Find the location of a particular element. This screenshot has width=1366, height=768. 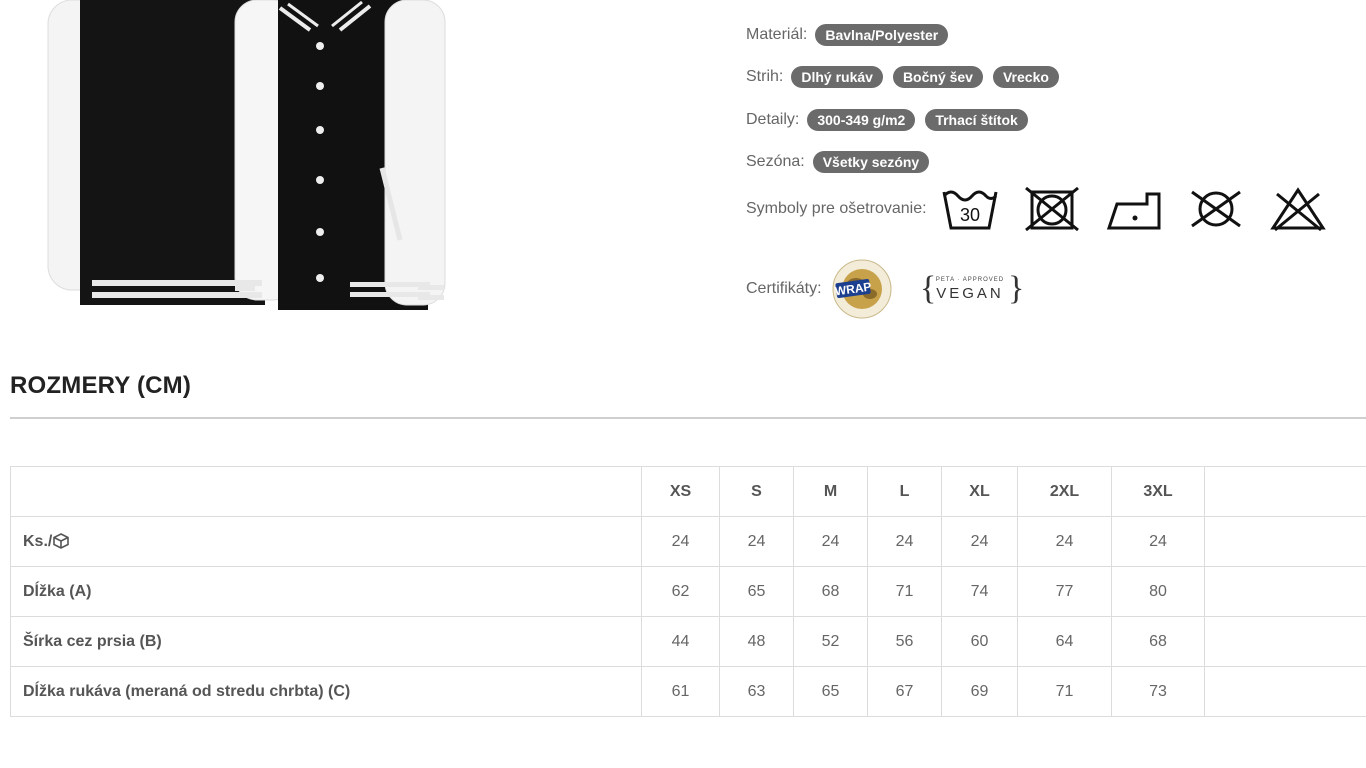

material-label: Materiál: is located at coordinates (777, 34).